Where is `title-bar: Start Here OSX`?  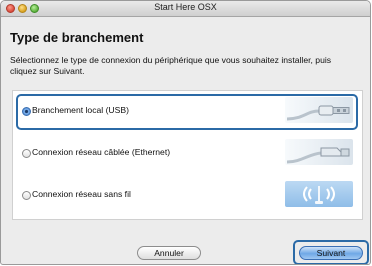 title-bar: Start Here OSX is located at coordinates (185, 9).